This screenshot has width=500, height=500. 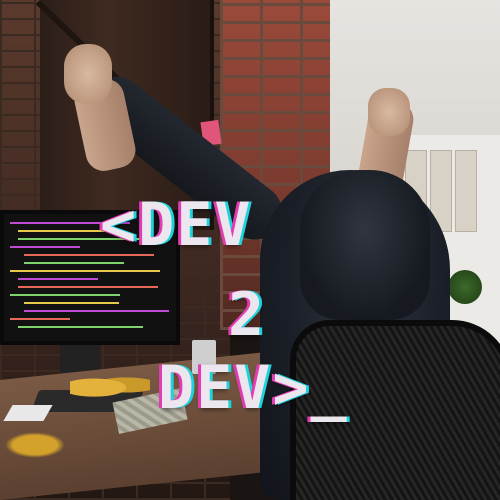 I want to click on pen-cup, so click(x=204, y=357).